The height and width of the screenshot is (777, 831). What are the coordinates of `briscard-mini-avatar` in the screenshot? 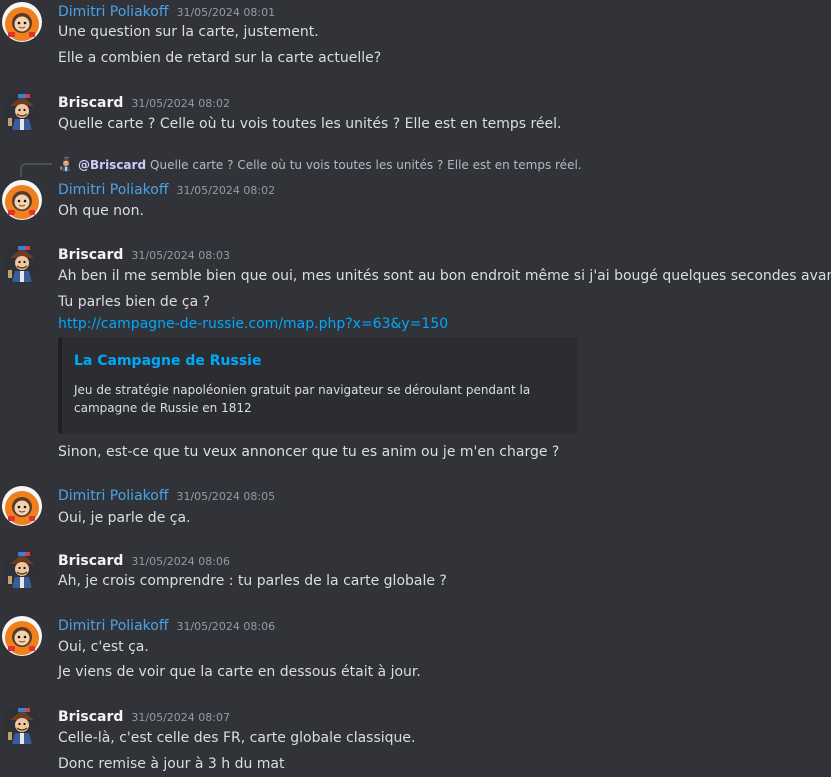 It's located at (66, 164).